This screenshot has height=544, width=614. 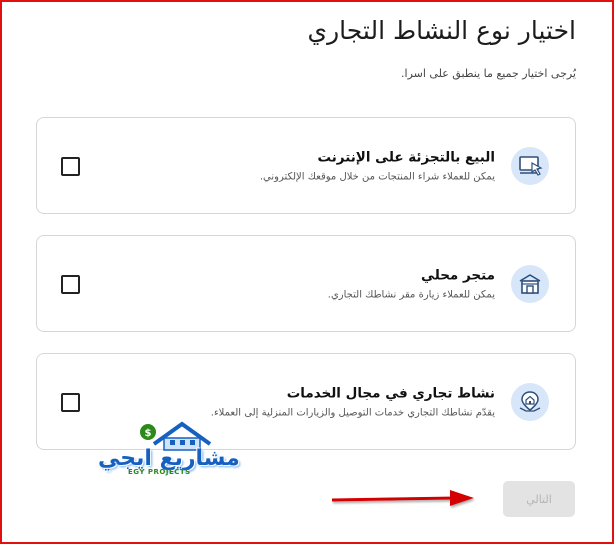 I want to click on option-title: متجر محلي, so click(x=458, y=275).